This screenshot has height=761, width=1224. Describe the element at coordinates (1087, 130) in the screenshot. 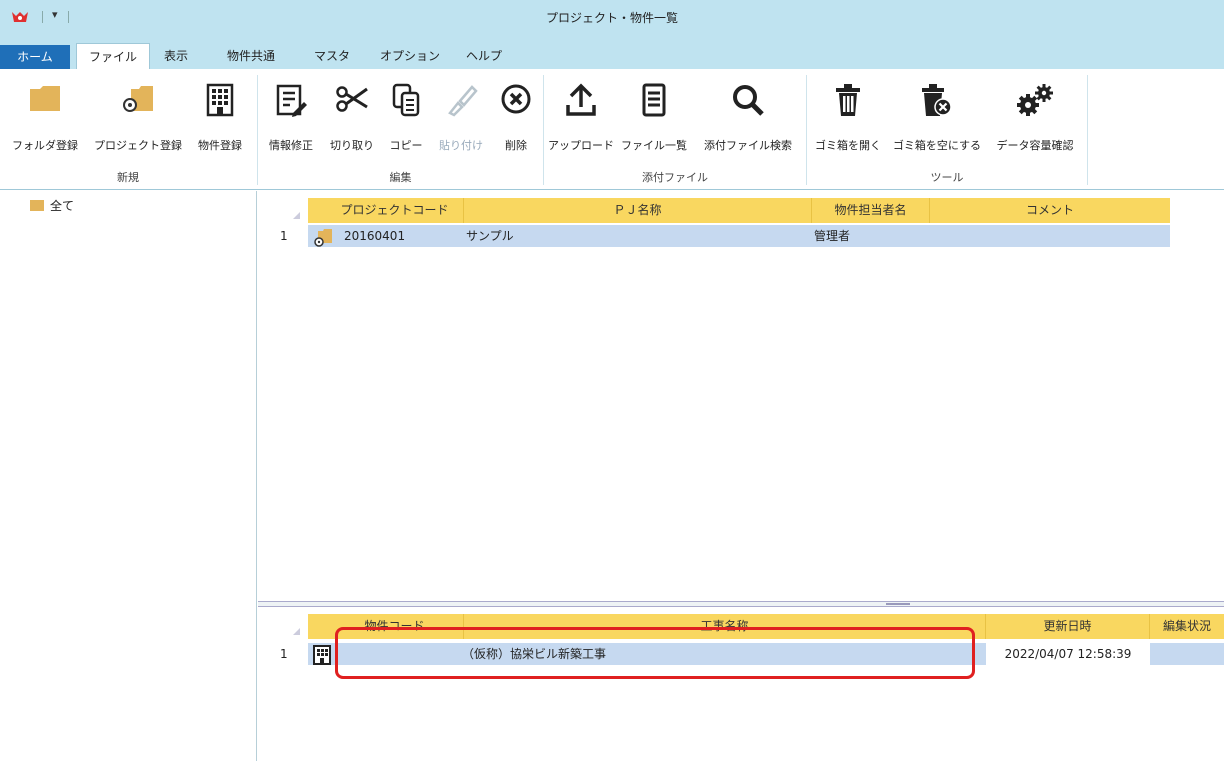

I see `group-separator` at that location.